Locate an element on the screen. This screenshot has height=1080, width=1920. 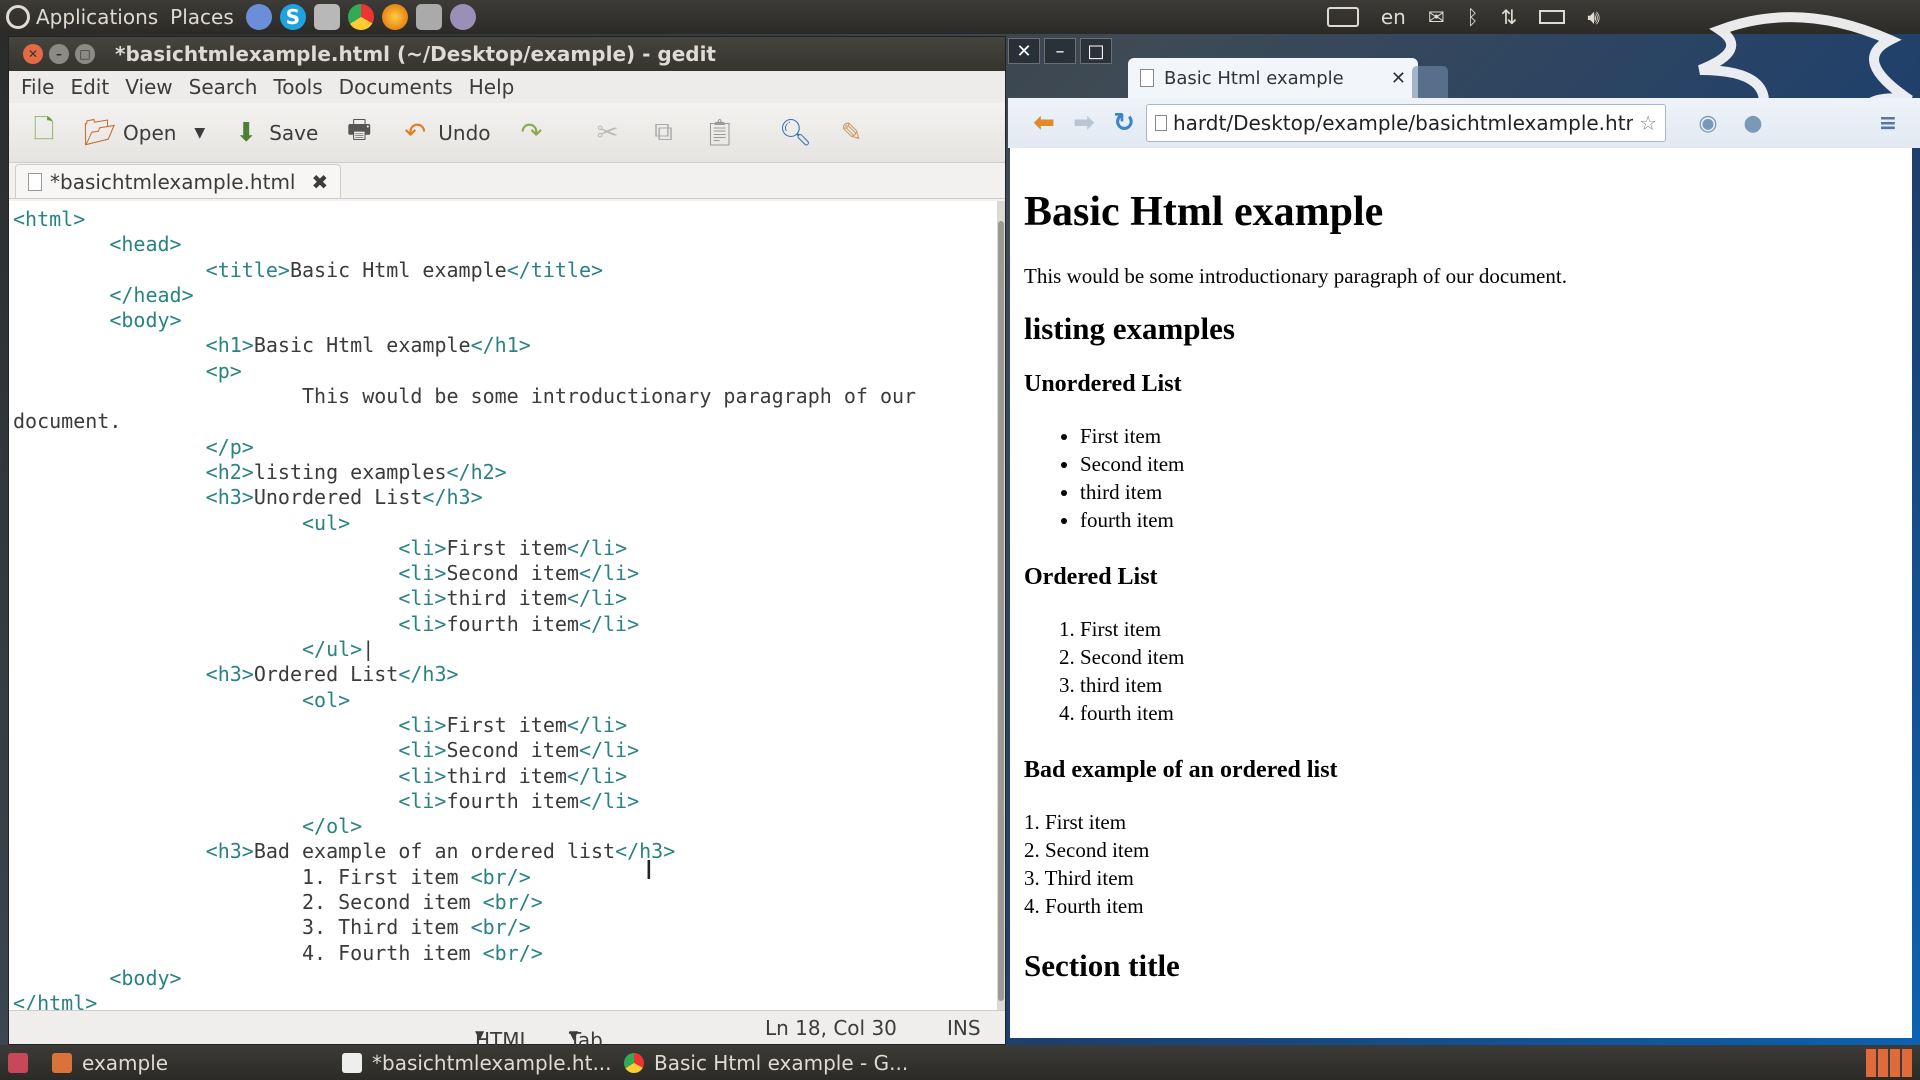
menu-edit: Edit is located at coordinates (89, 87).